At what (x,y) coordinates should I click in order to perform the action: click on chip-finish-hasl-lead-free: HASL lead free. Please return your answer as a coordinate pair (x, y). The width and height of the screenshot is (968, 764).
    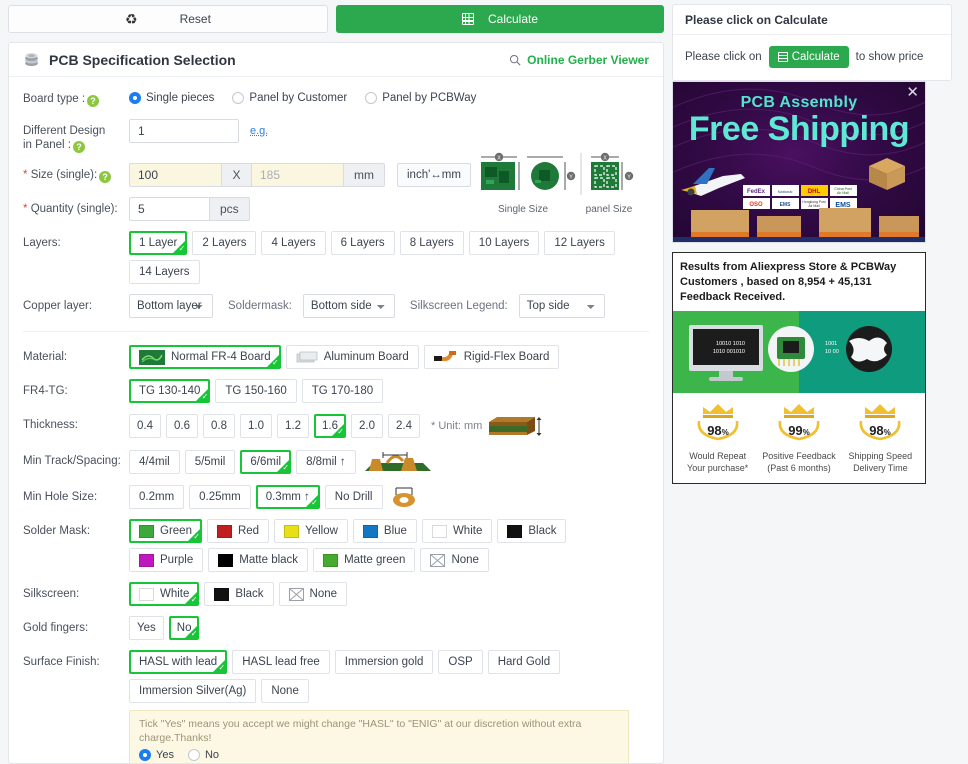
    Looking at the image, I should click on (281, 662).